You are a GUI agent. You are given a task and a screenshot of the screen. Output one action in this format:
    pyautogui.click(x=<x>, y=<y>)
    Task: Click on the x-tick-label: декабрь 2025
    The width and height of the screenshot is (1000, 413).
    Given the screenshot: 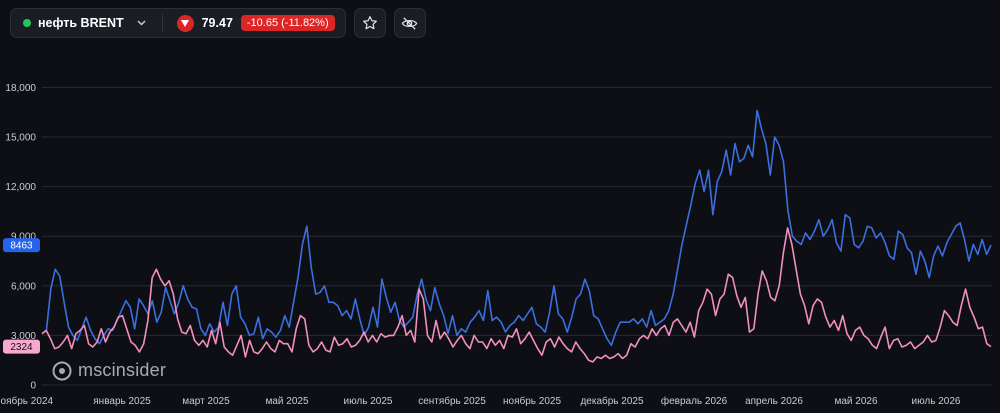 What is the action you would take?
    pyautogui.click(x=612, y=401)
    